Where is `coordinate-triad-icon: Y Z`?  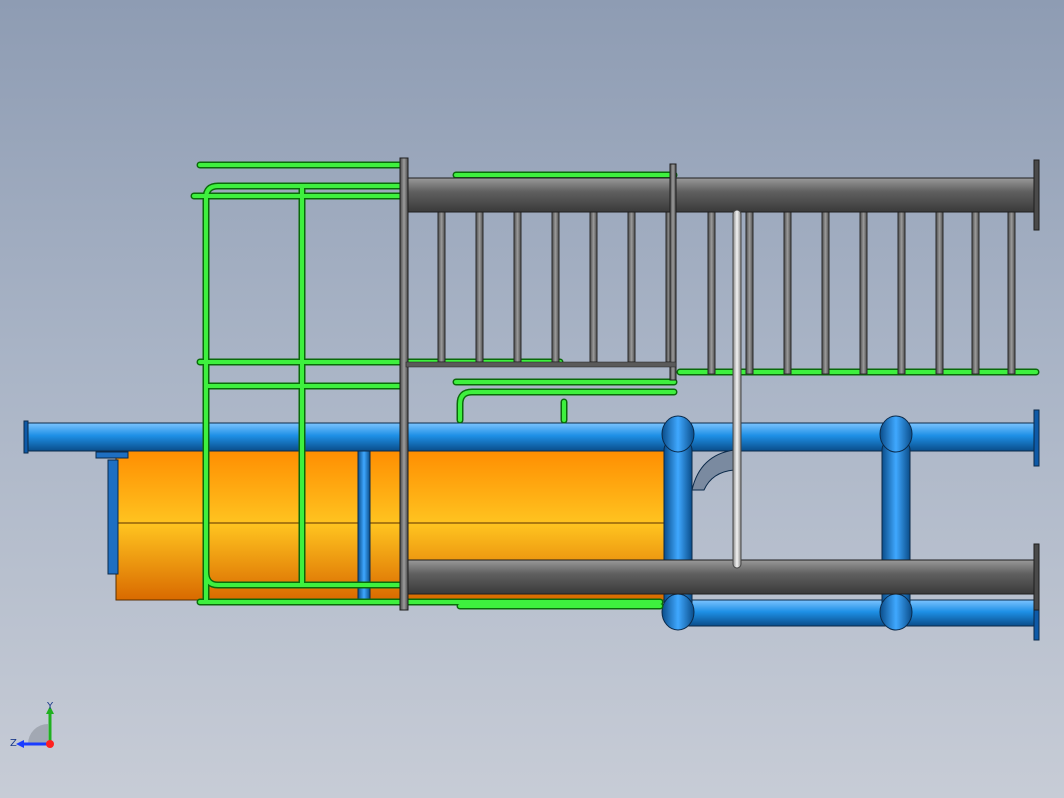
coordinate-triad-icon: Y Z is located at coordinates (32, 725).